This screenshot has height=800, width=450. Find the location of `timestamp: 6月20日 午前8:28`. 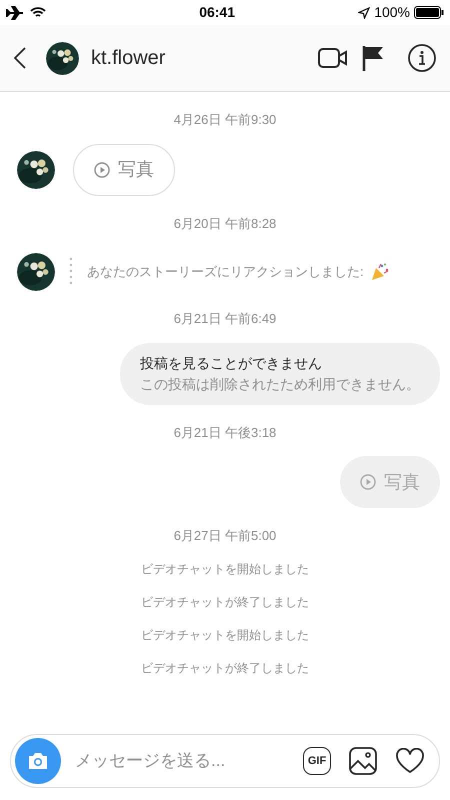

timestamp: 6月20日 午前8:28 is located at coordinates (225, 223).